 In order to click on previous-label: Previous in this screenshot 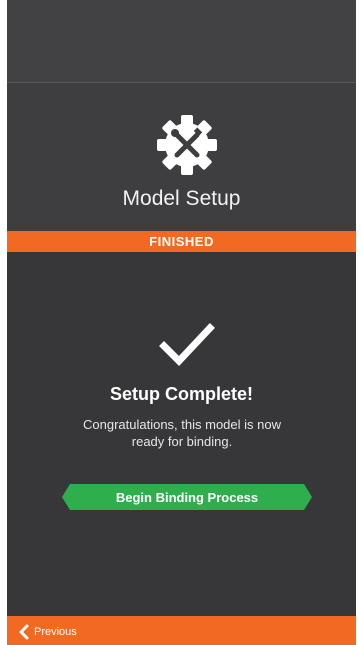, I will do `click(55, 632)`.